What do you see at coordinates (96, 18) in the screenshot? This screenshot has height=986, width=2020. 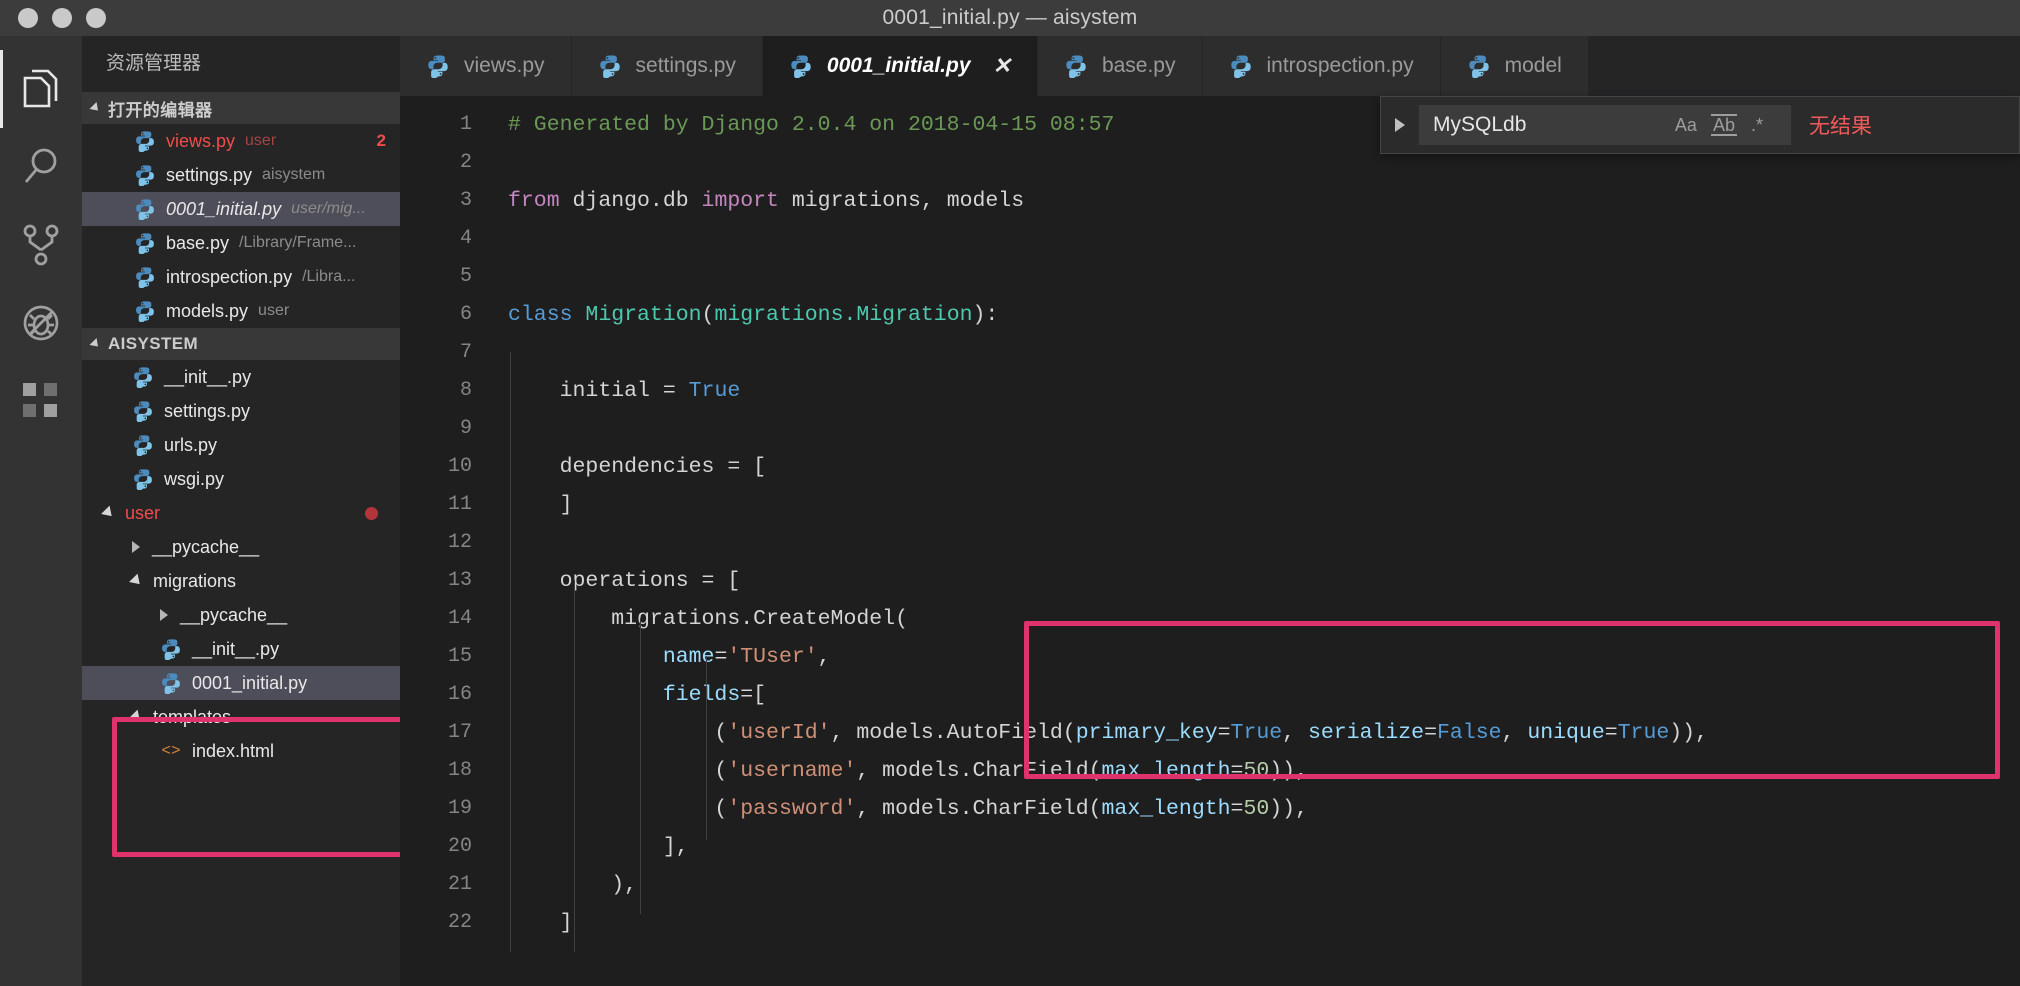 I see `maximize-button` at bounding box center [96, 18].